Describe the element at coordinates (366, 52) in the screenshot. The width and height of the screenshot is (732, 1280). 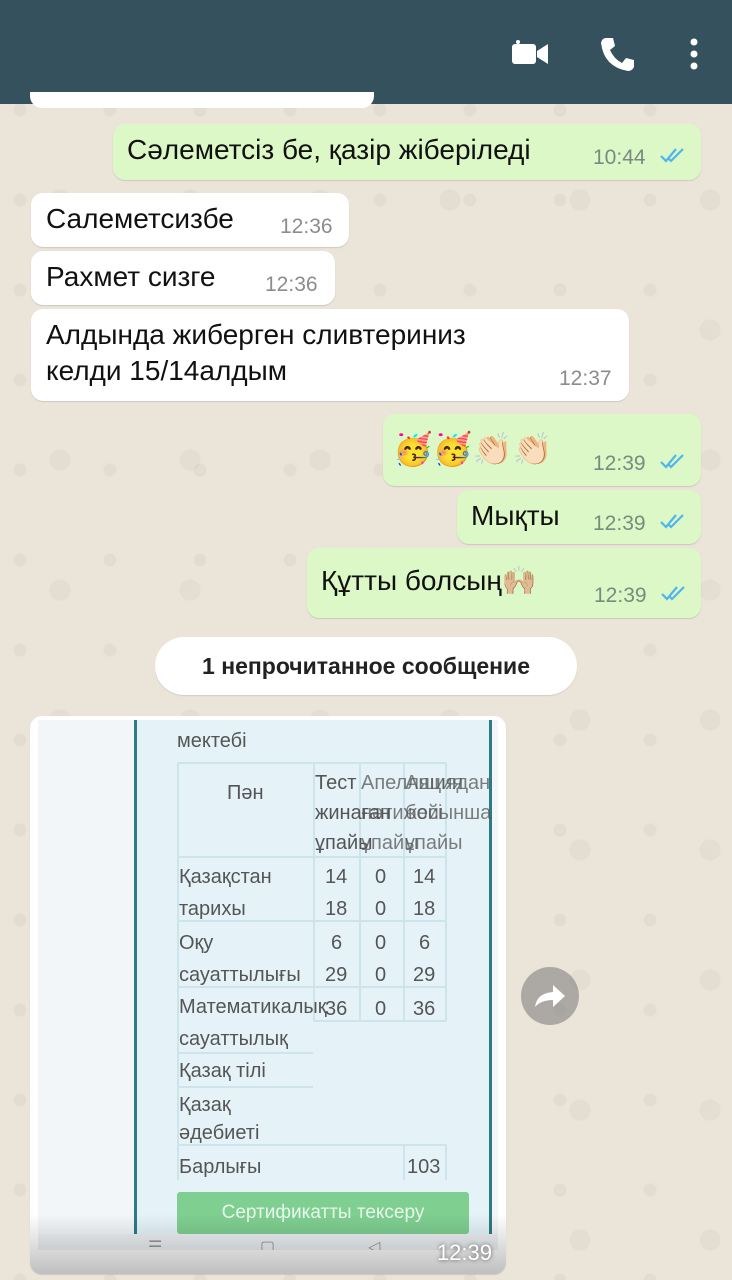
I see `chat-header` at that location.